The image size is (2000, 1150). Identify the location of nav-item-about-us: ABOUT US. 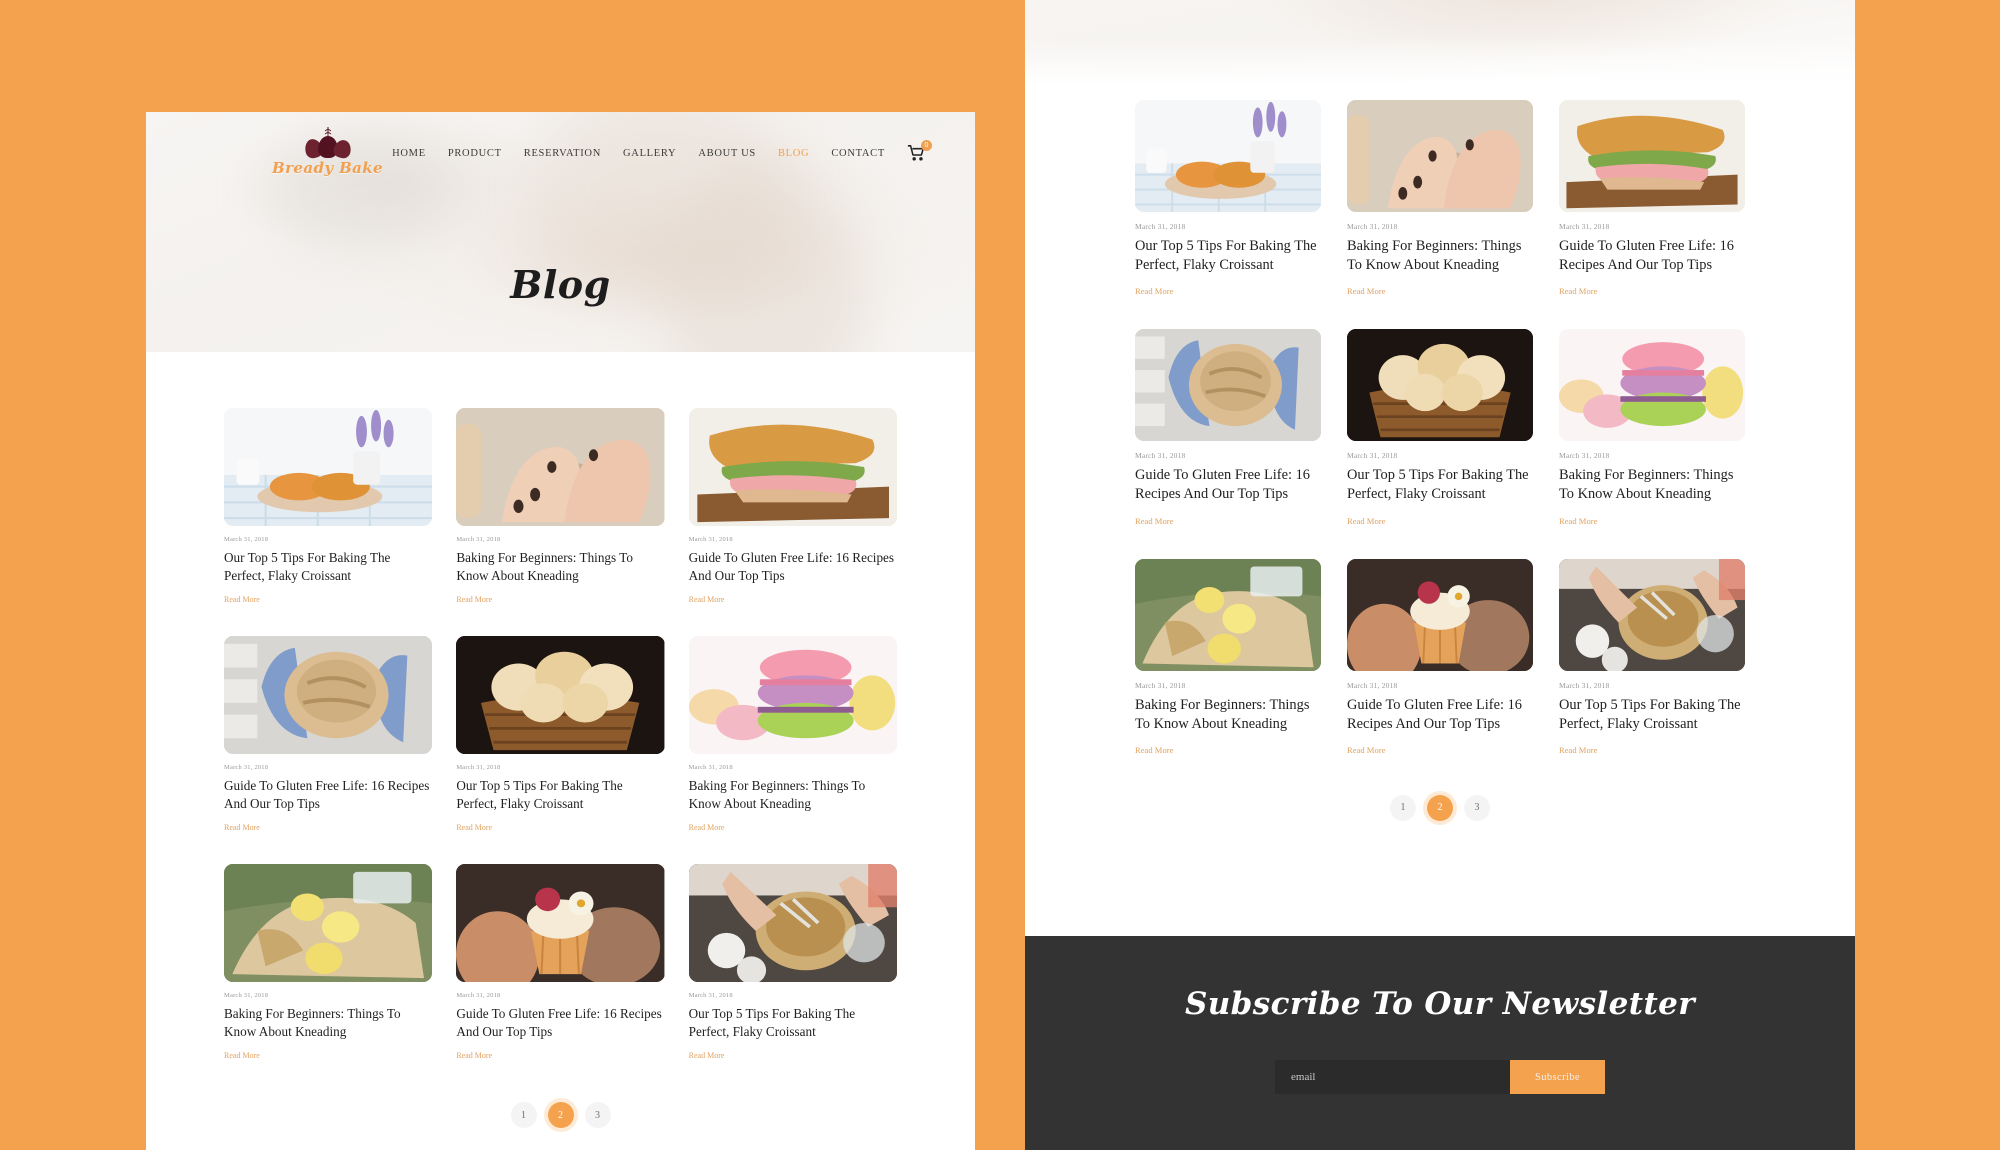
(727, 153).